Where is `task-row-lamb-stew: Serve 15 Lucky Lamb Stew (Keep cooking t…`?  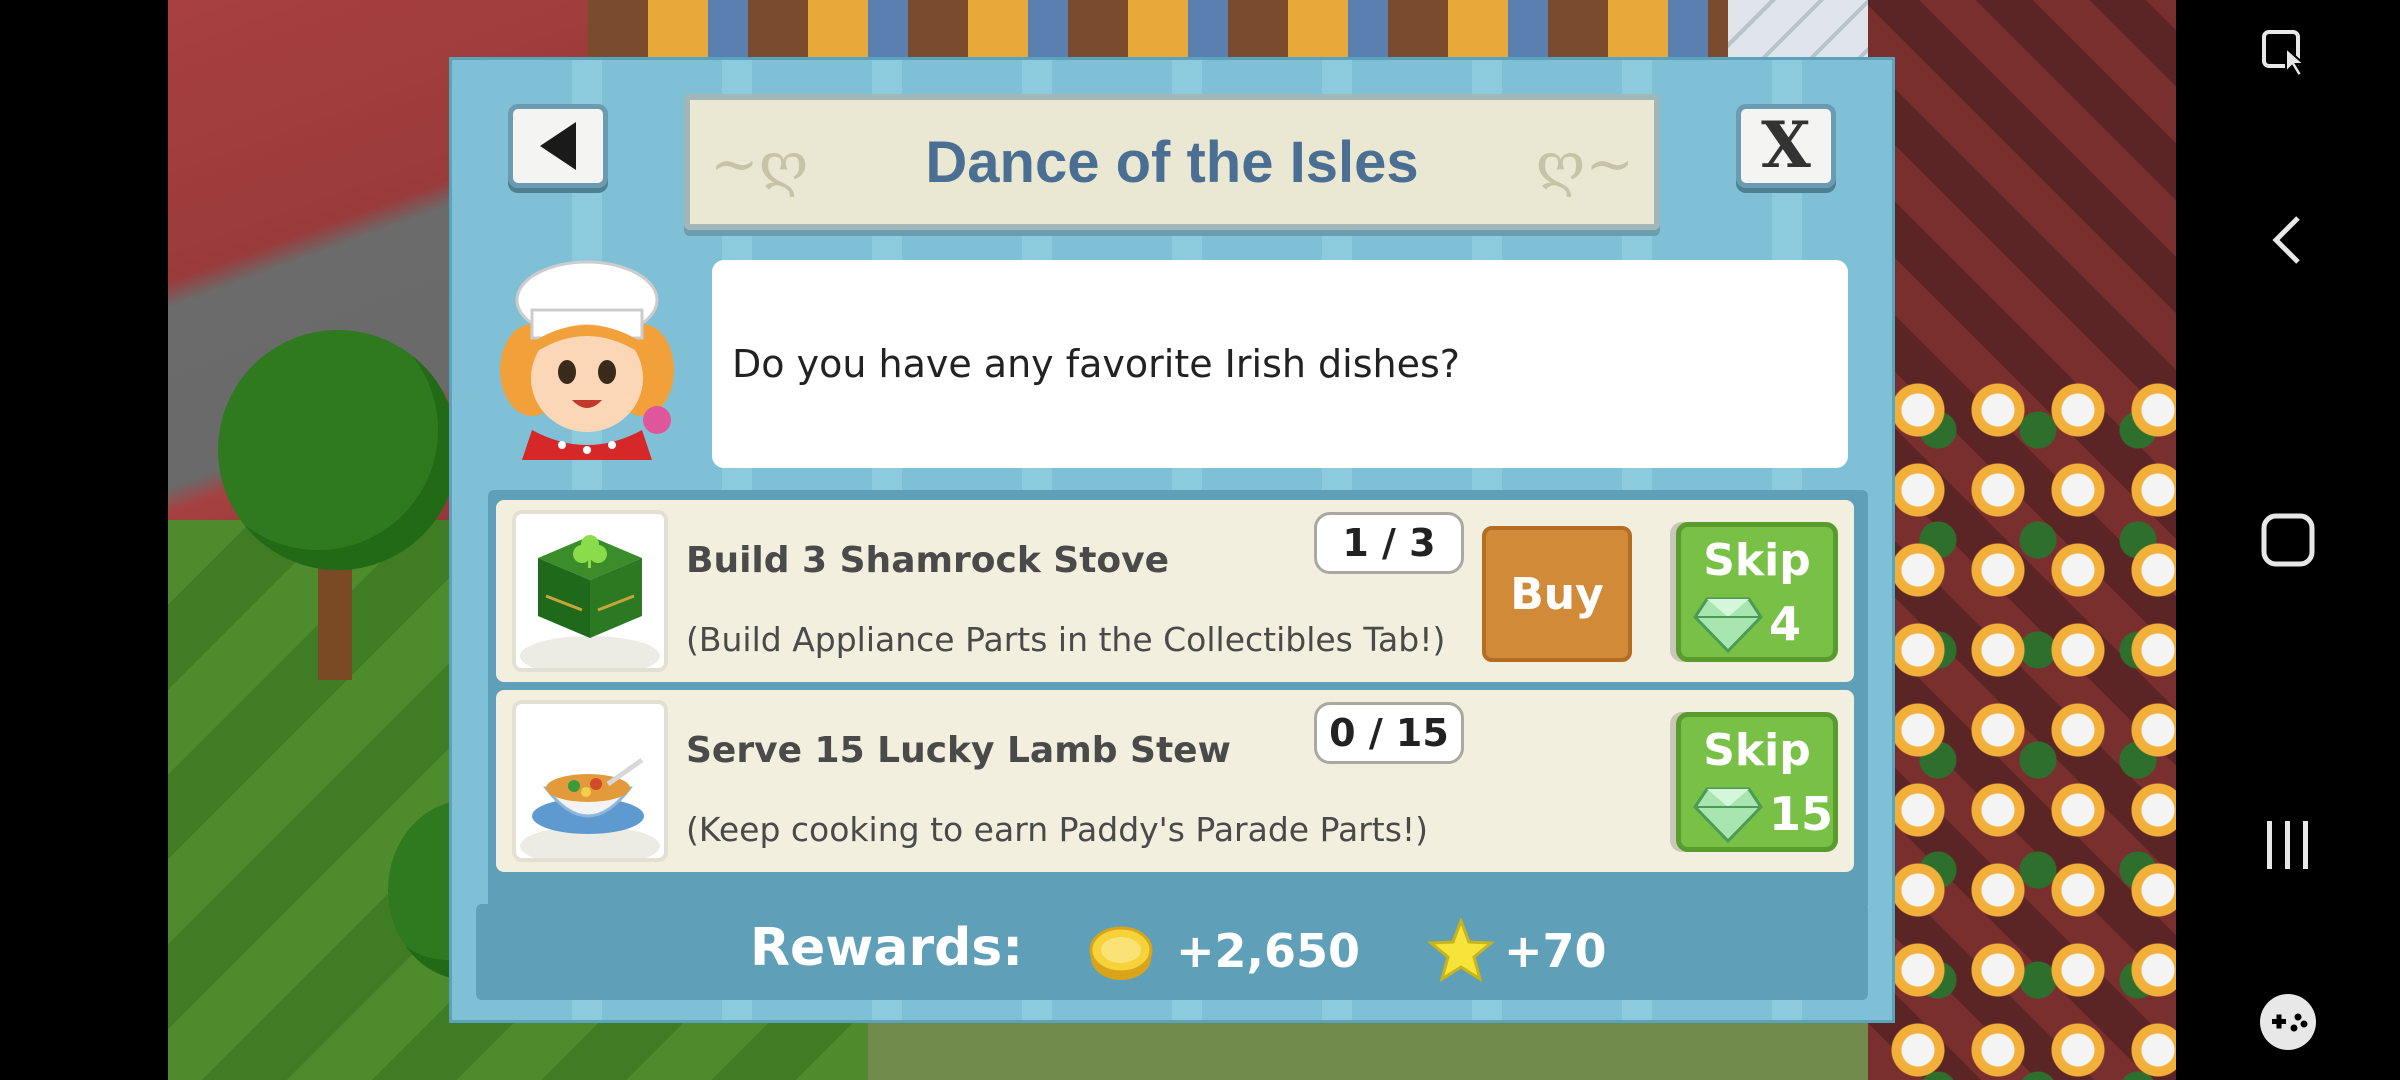 task-row-lamb-stew: Serve 15 Lucky Lamb Stew (Keep cooking t… is located at coordinates (1175, 781).